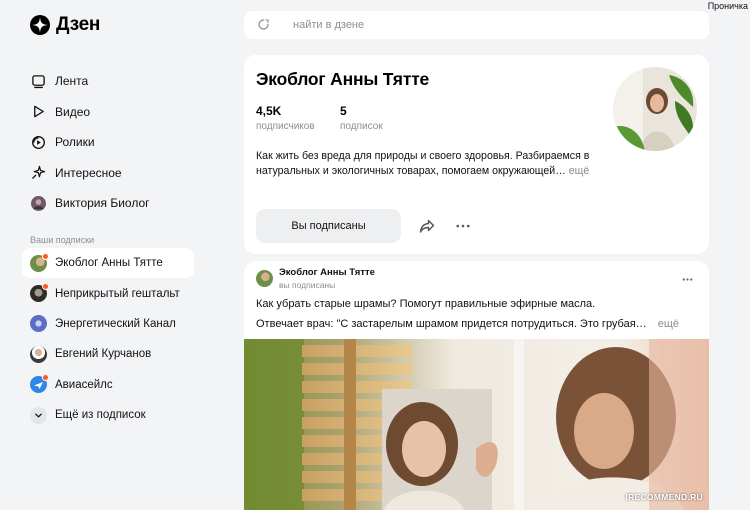 This screenshot has height=510, width=750. Describe the element at coordinates (655, 109) in the screenshot. I see `channel-avatar` at that location.